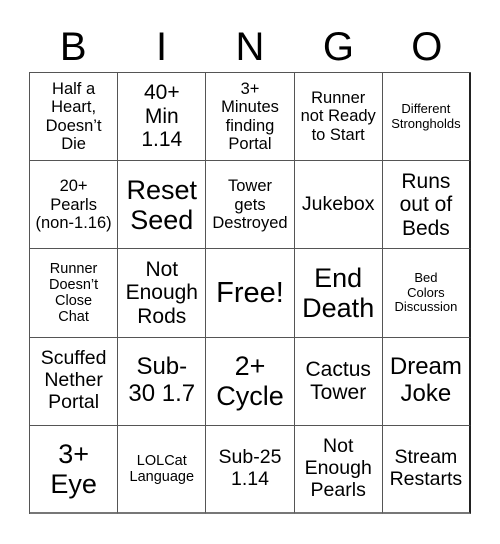 The image size is (500, 544). What do you see at coordinates (74, 117) in the screenshot?
I see `bingo-cell: Half a Heart, Doesn’t Die` at bounding box center [74, 117].